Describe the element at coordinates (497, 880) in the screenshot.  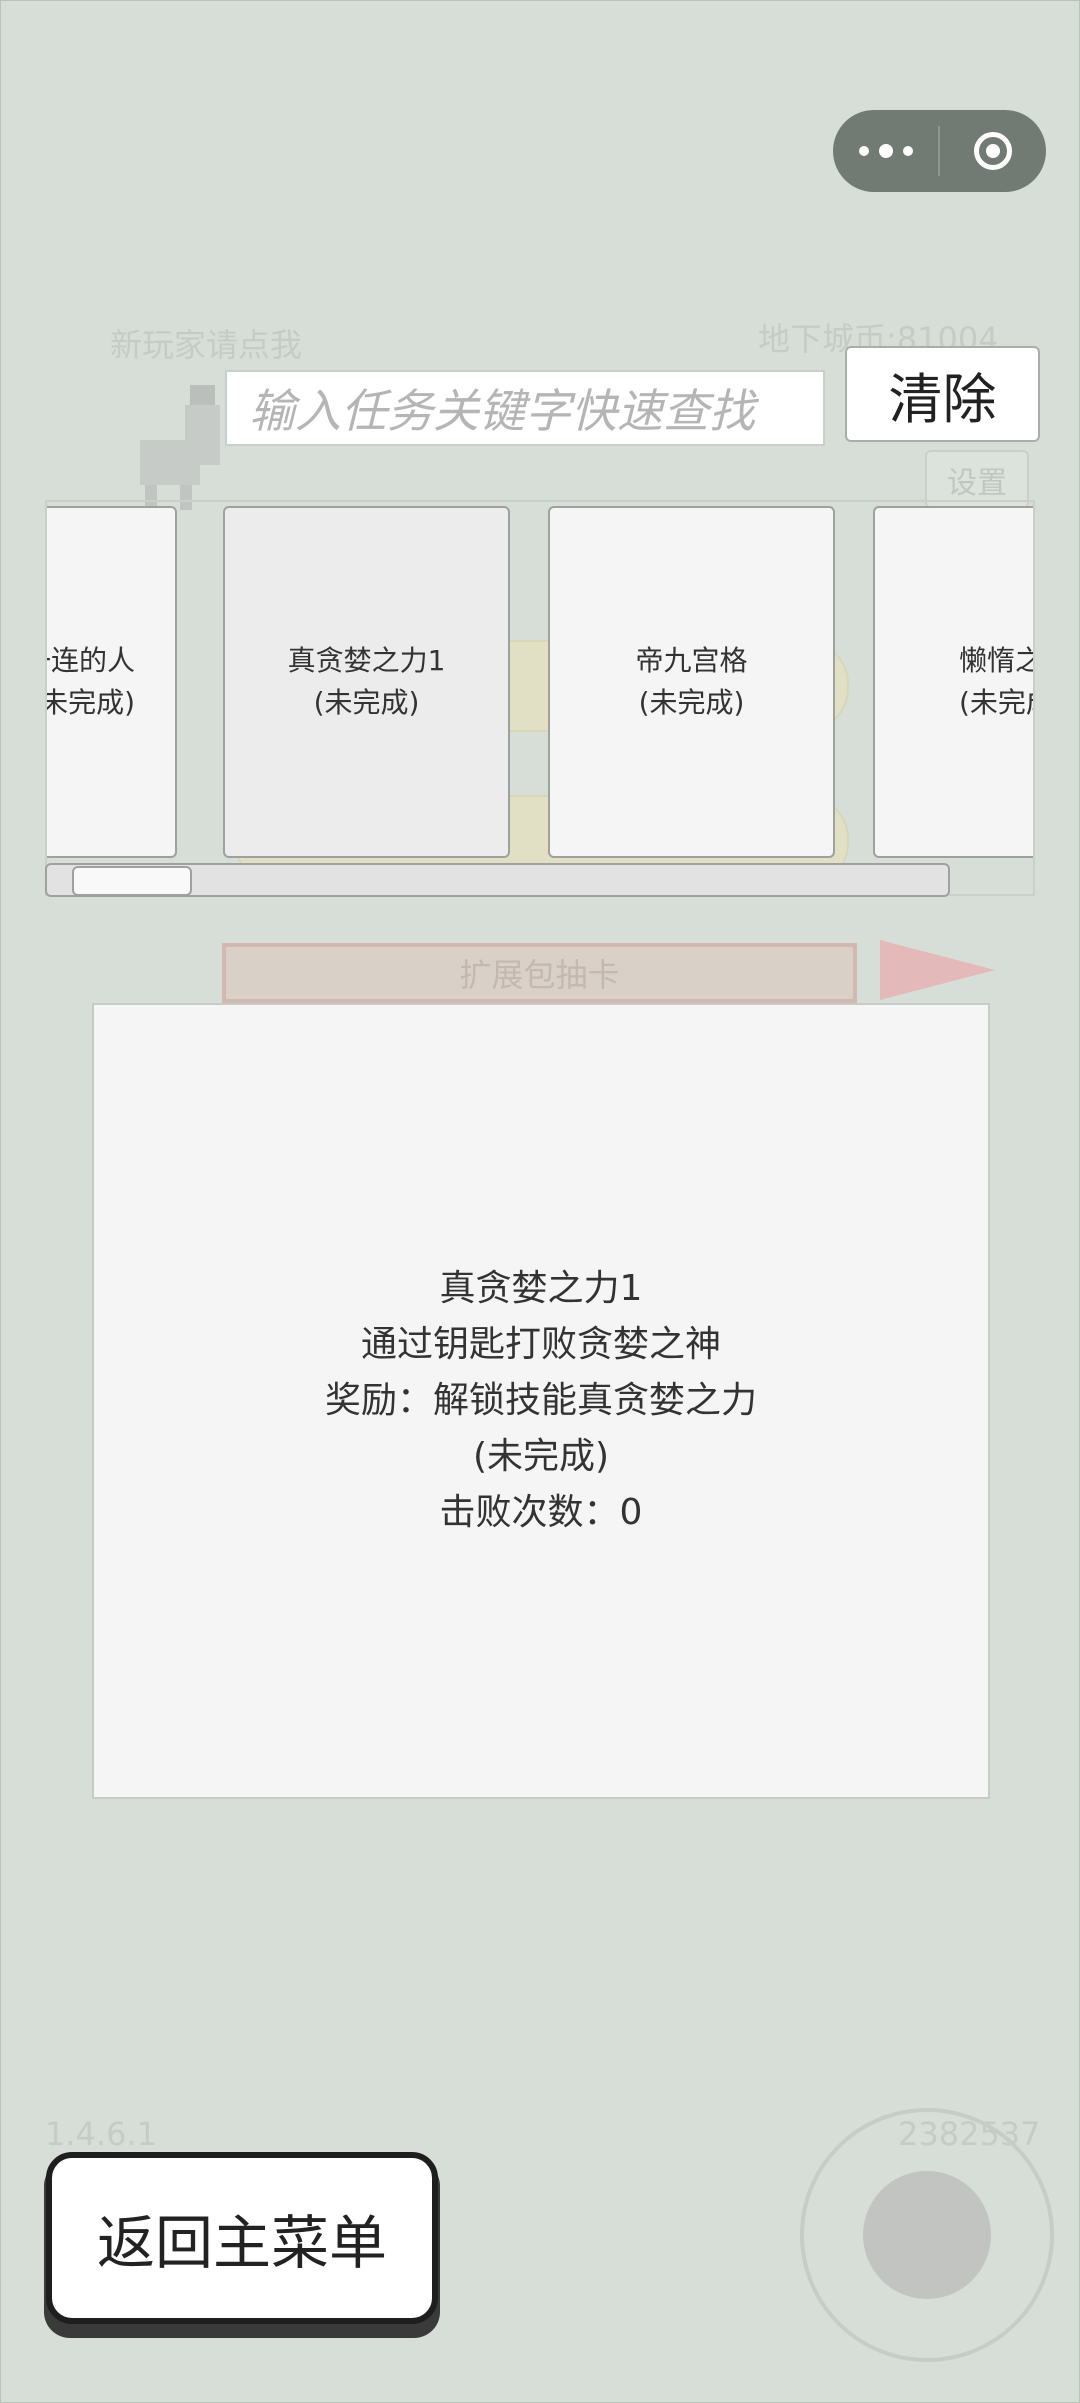
I see `carousel-scrollbar` at that location.